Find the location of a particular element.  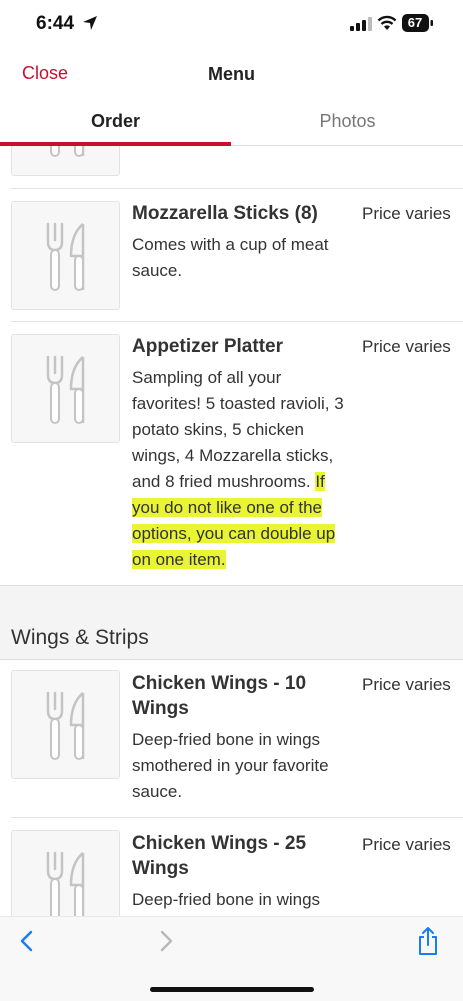

location-arrow-icon is located at coordinates (90, 23).